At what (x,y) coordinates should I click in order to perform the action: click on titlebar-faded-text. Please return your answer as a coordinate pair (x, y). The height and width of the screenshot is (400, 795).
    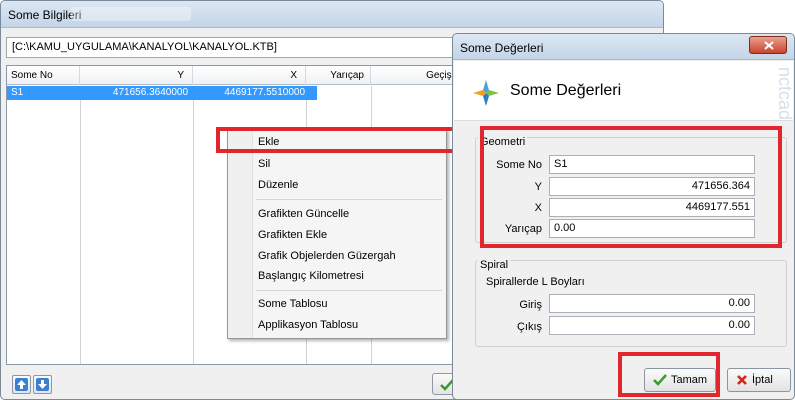
    Looking at the image, I should click on (131, 14).